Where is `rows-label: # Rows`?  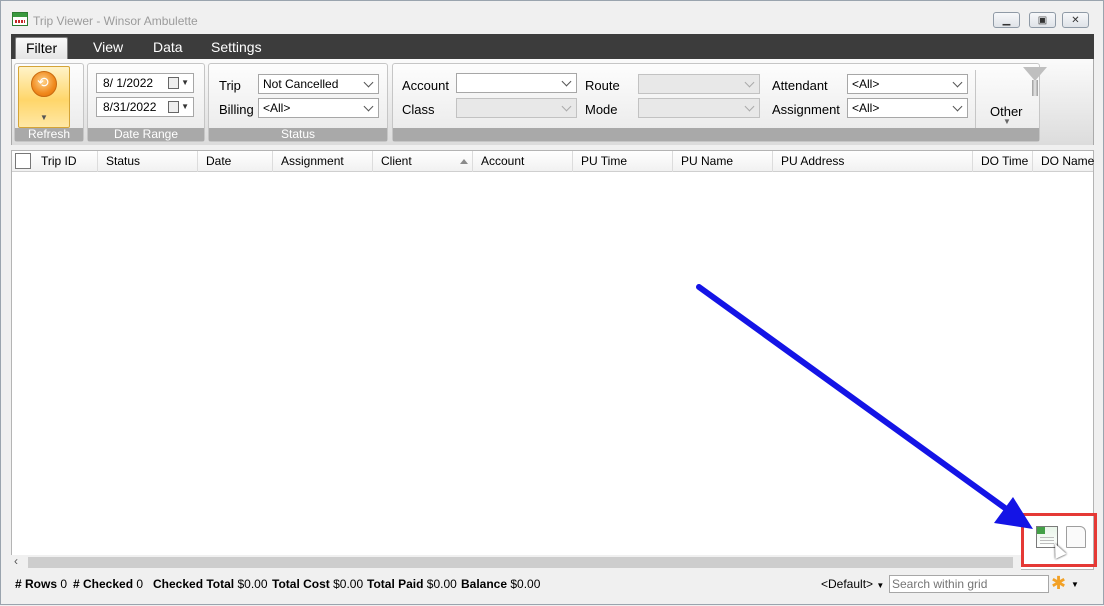
rows-label: # Rows is located at coordinates (36, 584).